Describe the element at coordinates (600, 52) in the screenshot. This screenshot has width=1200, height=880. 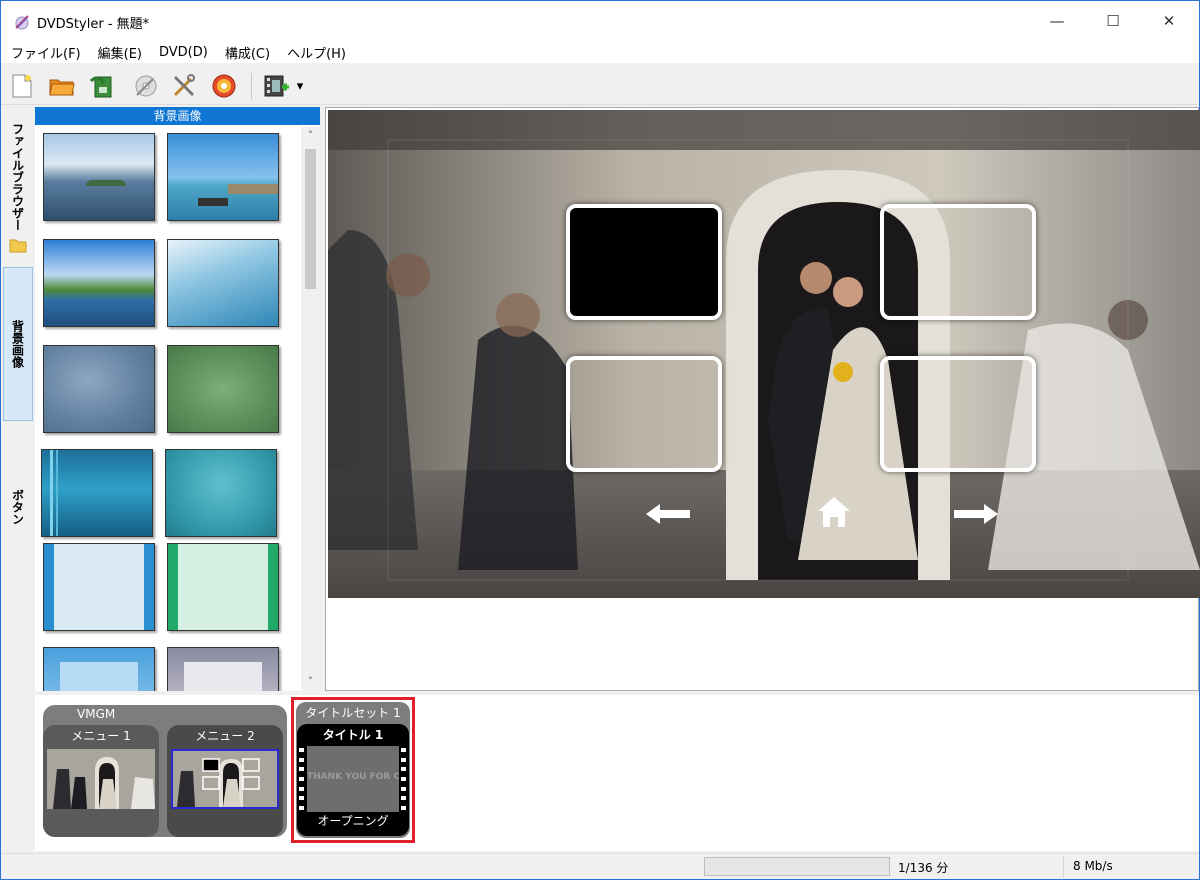
I see `menu-bar: ファイル(F) 編集(E) DVD(D) 構成(C) ヘルプ(H)` at that location.